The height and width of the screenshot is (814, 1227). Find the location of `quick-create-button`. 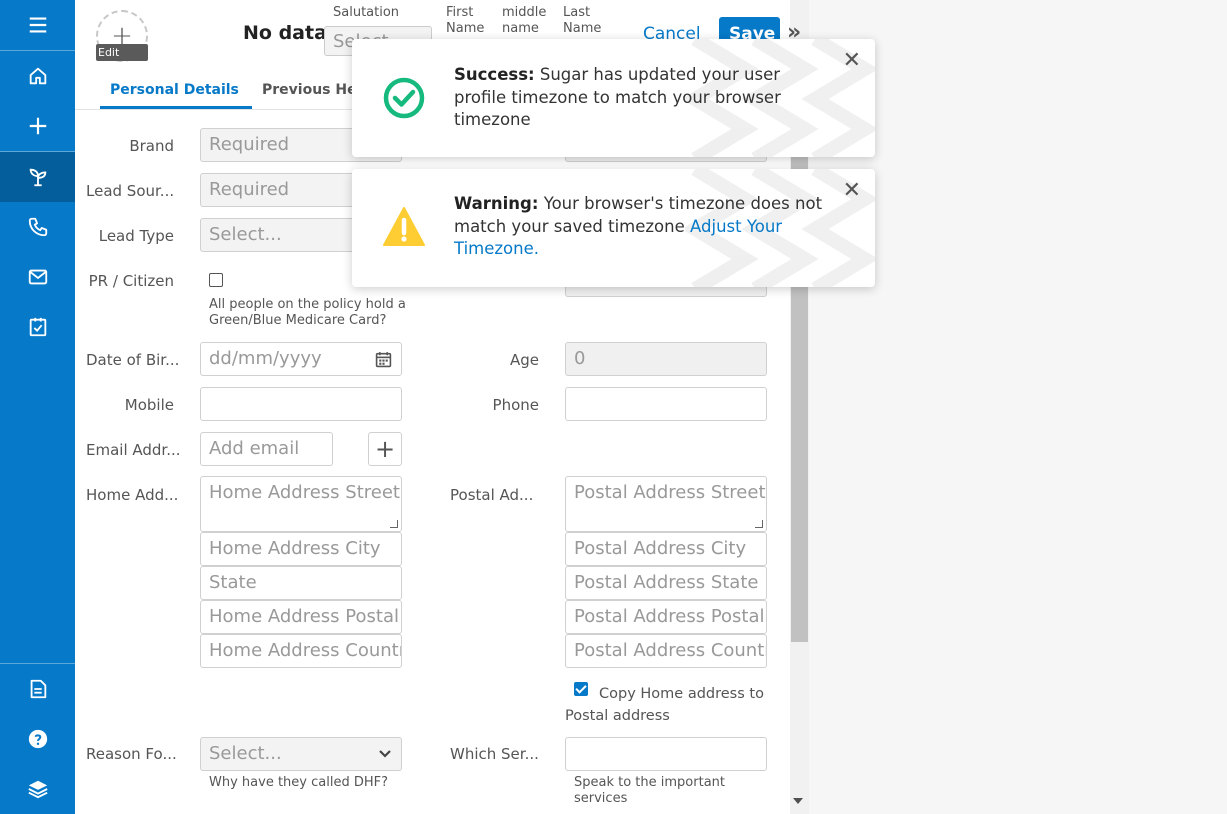

quick-create-button is located at coordinates (37, 126).